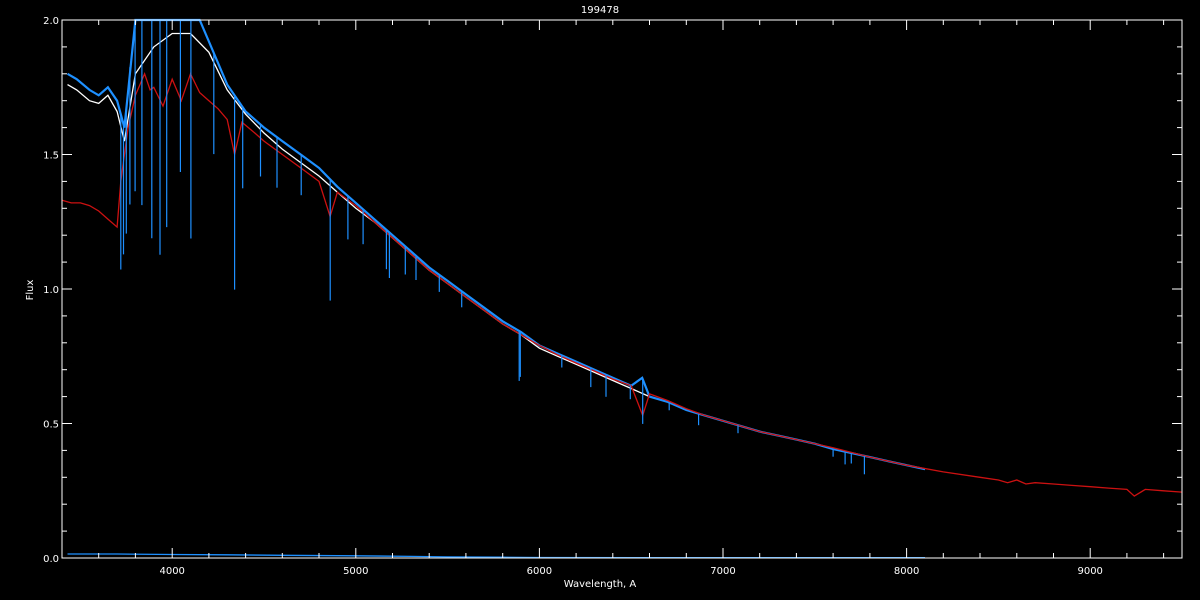  I want to click on chart-title: 199478, so click(600, 10).